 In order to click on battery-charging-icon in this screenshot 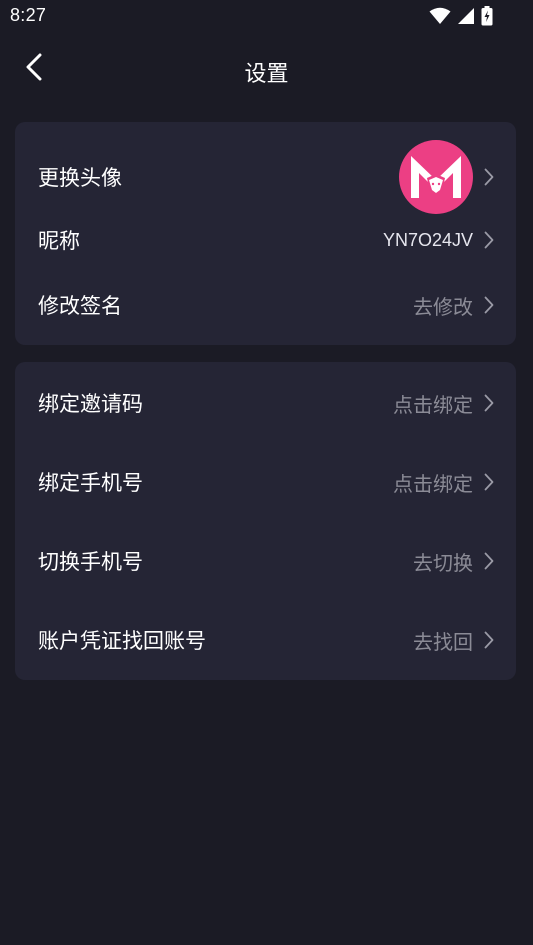, I will do `click(487, 16)`.